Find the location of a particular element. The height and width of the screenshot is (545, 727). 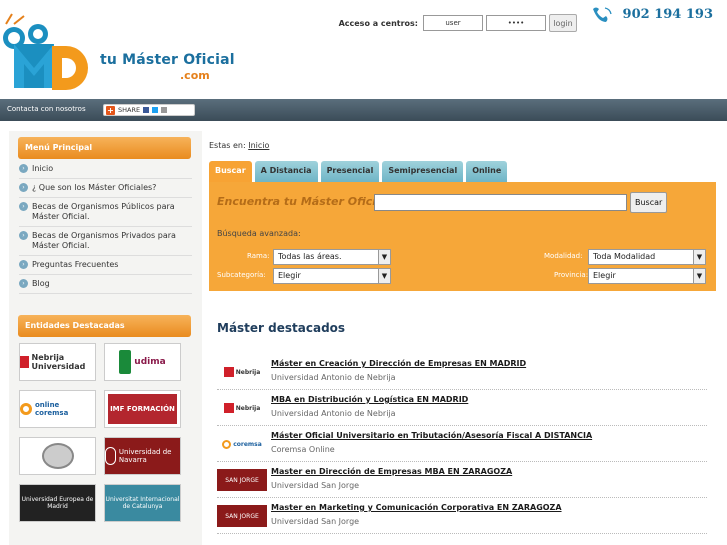

breadcrumb-prefix: Estas en: is located at coordinates (227, 145).